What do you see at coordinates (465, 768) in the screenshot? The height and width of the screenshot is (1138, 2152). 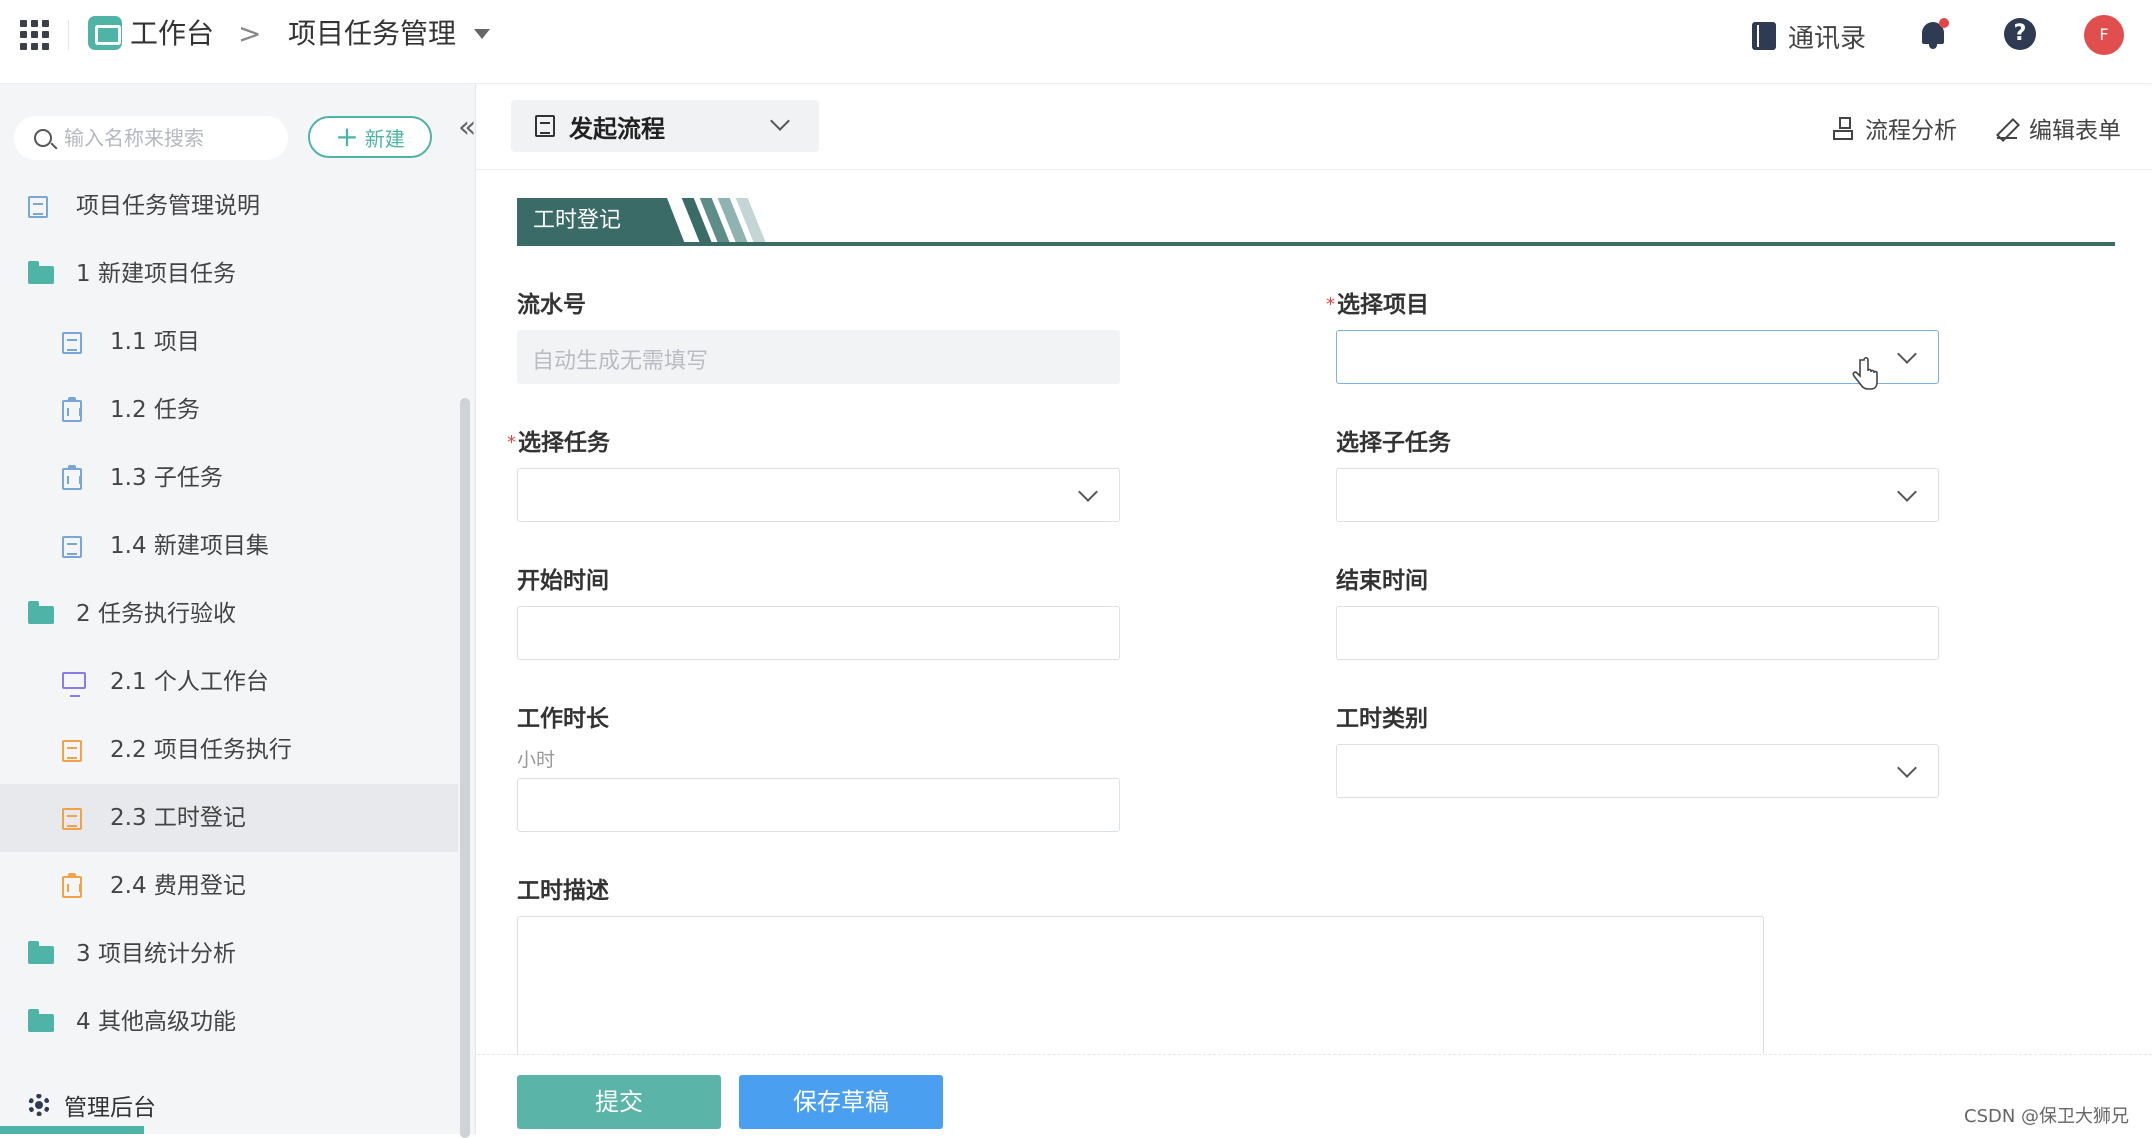 I see `sidebar-scrollbar` at bounding box center [465, 768].